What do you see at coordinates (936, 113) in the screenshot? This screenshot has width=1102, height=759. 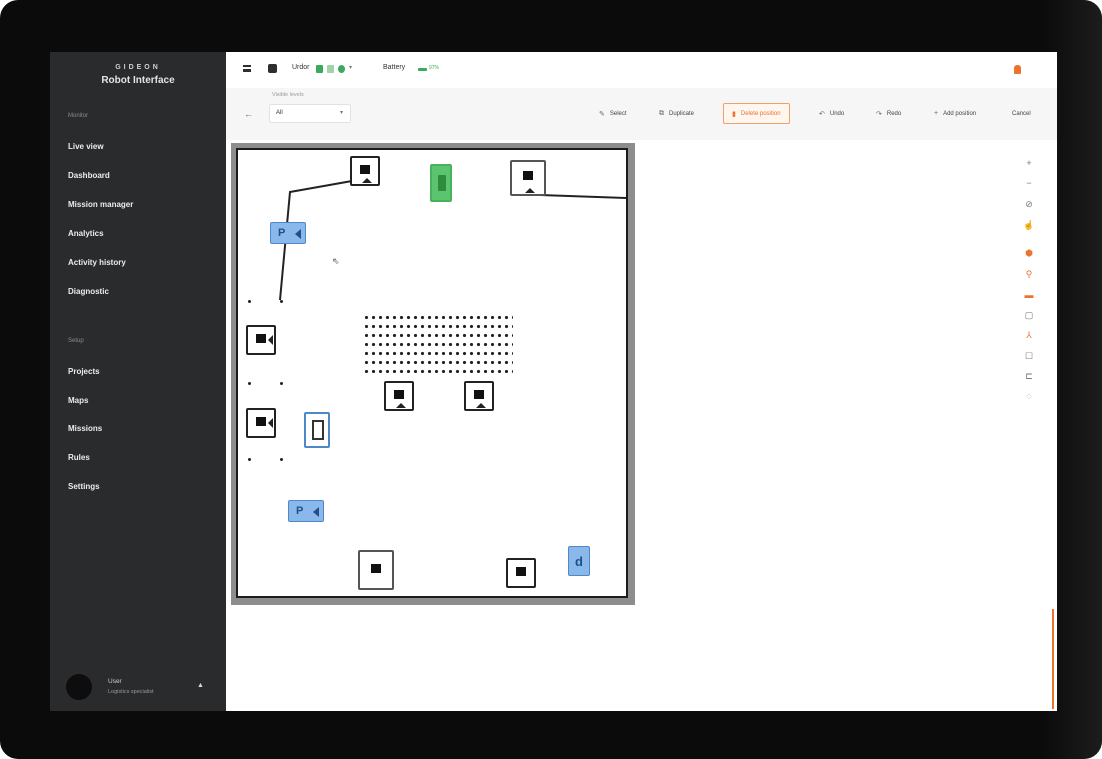 I see `plus-icon: +` at bounding box center [936, 113].